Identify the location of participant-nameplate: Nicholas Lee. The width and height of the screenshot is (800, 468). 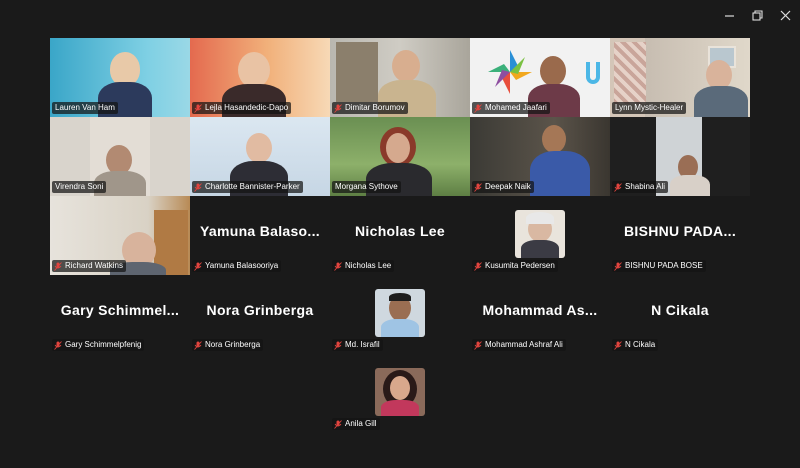
(363, 266).